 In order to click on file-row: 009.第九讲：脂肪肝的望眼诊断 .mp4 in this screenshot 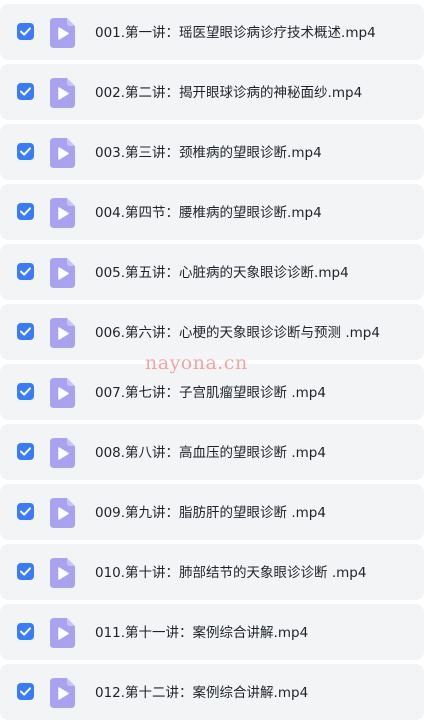, I will do `click(212, 512)`.